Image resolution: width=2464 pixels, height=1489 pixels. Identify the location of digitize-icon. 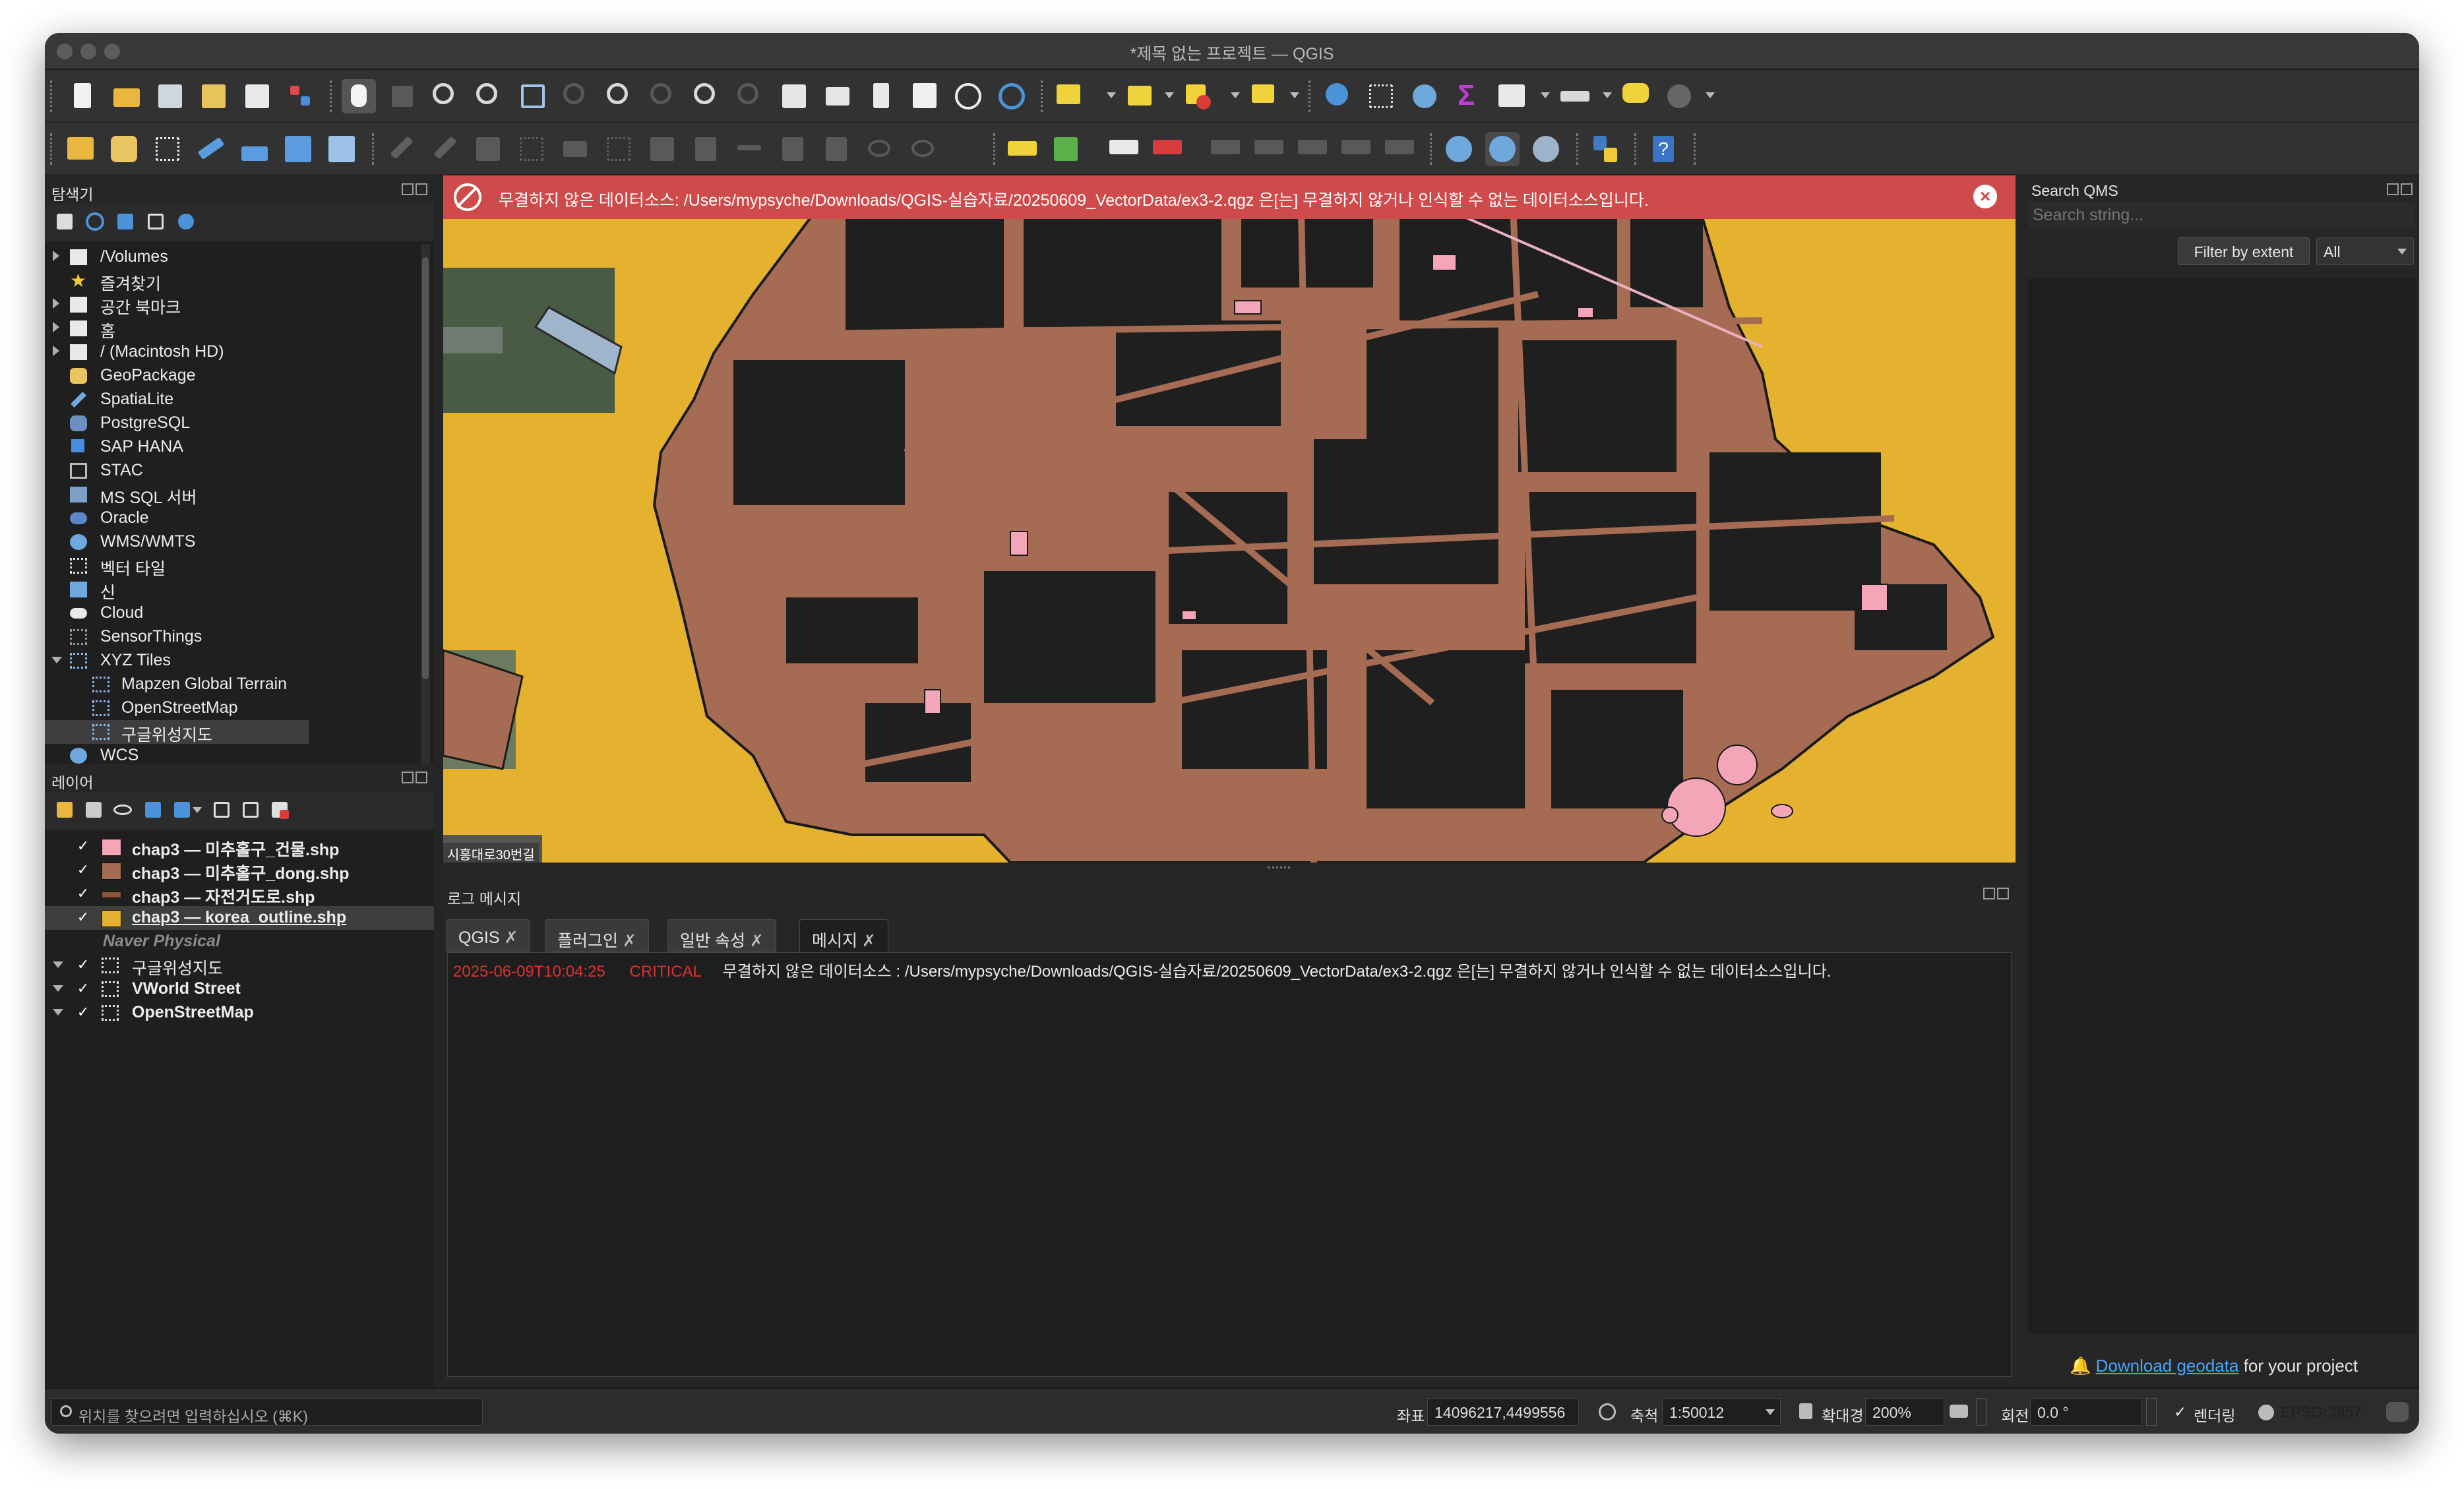
(211, 149).